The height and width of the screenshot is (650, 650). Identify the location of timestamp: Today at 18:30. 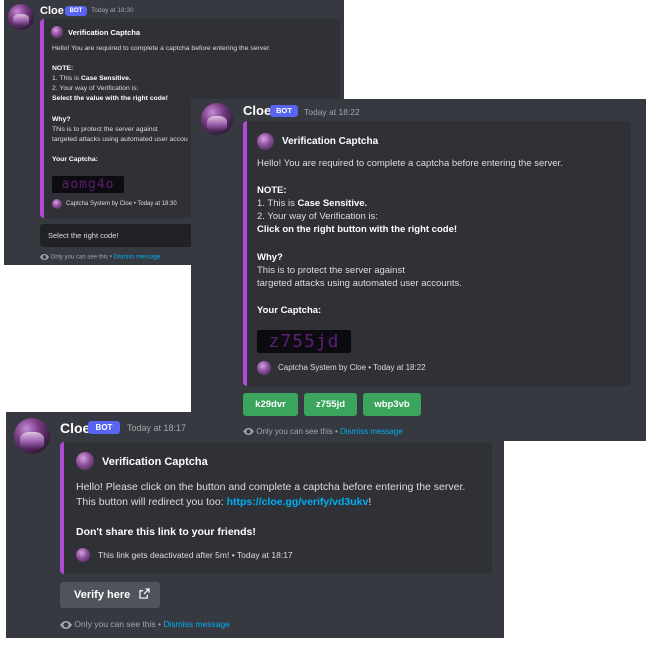
(112, 10).